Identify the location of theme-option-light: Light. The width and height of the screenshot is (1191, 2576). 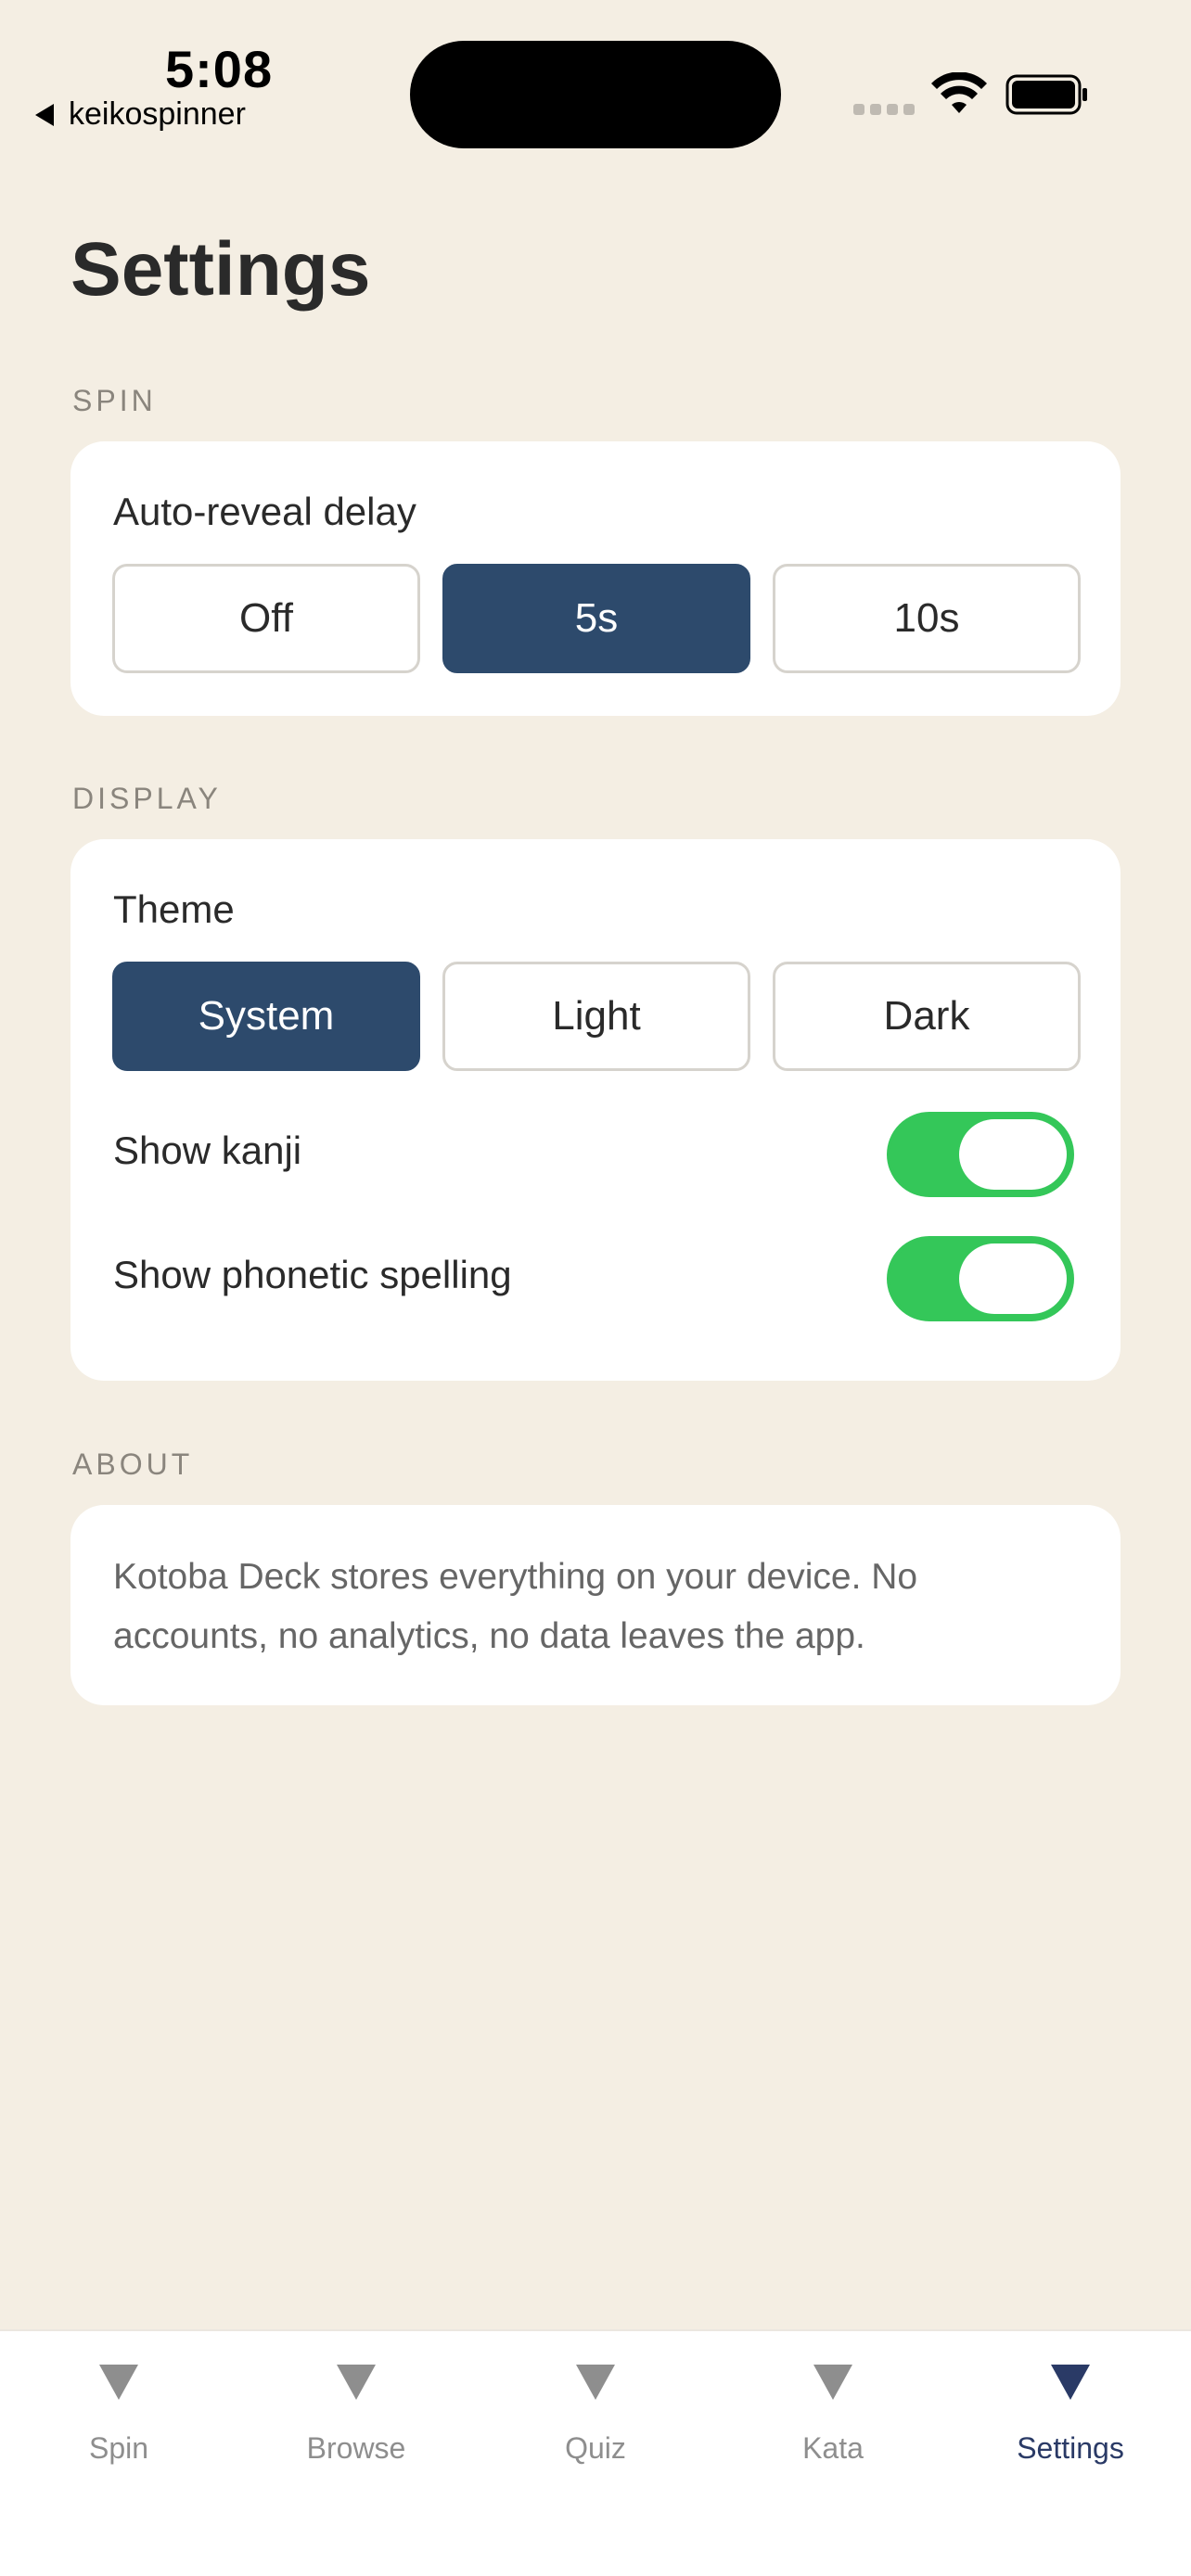
(596, 1017).